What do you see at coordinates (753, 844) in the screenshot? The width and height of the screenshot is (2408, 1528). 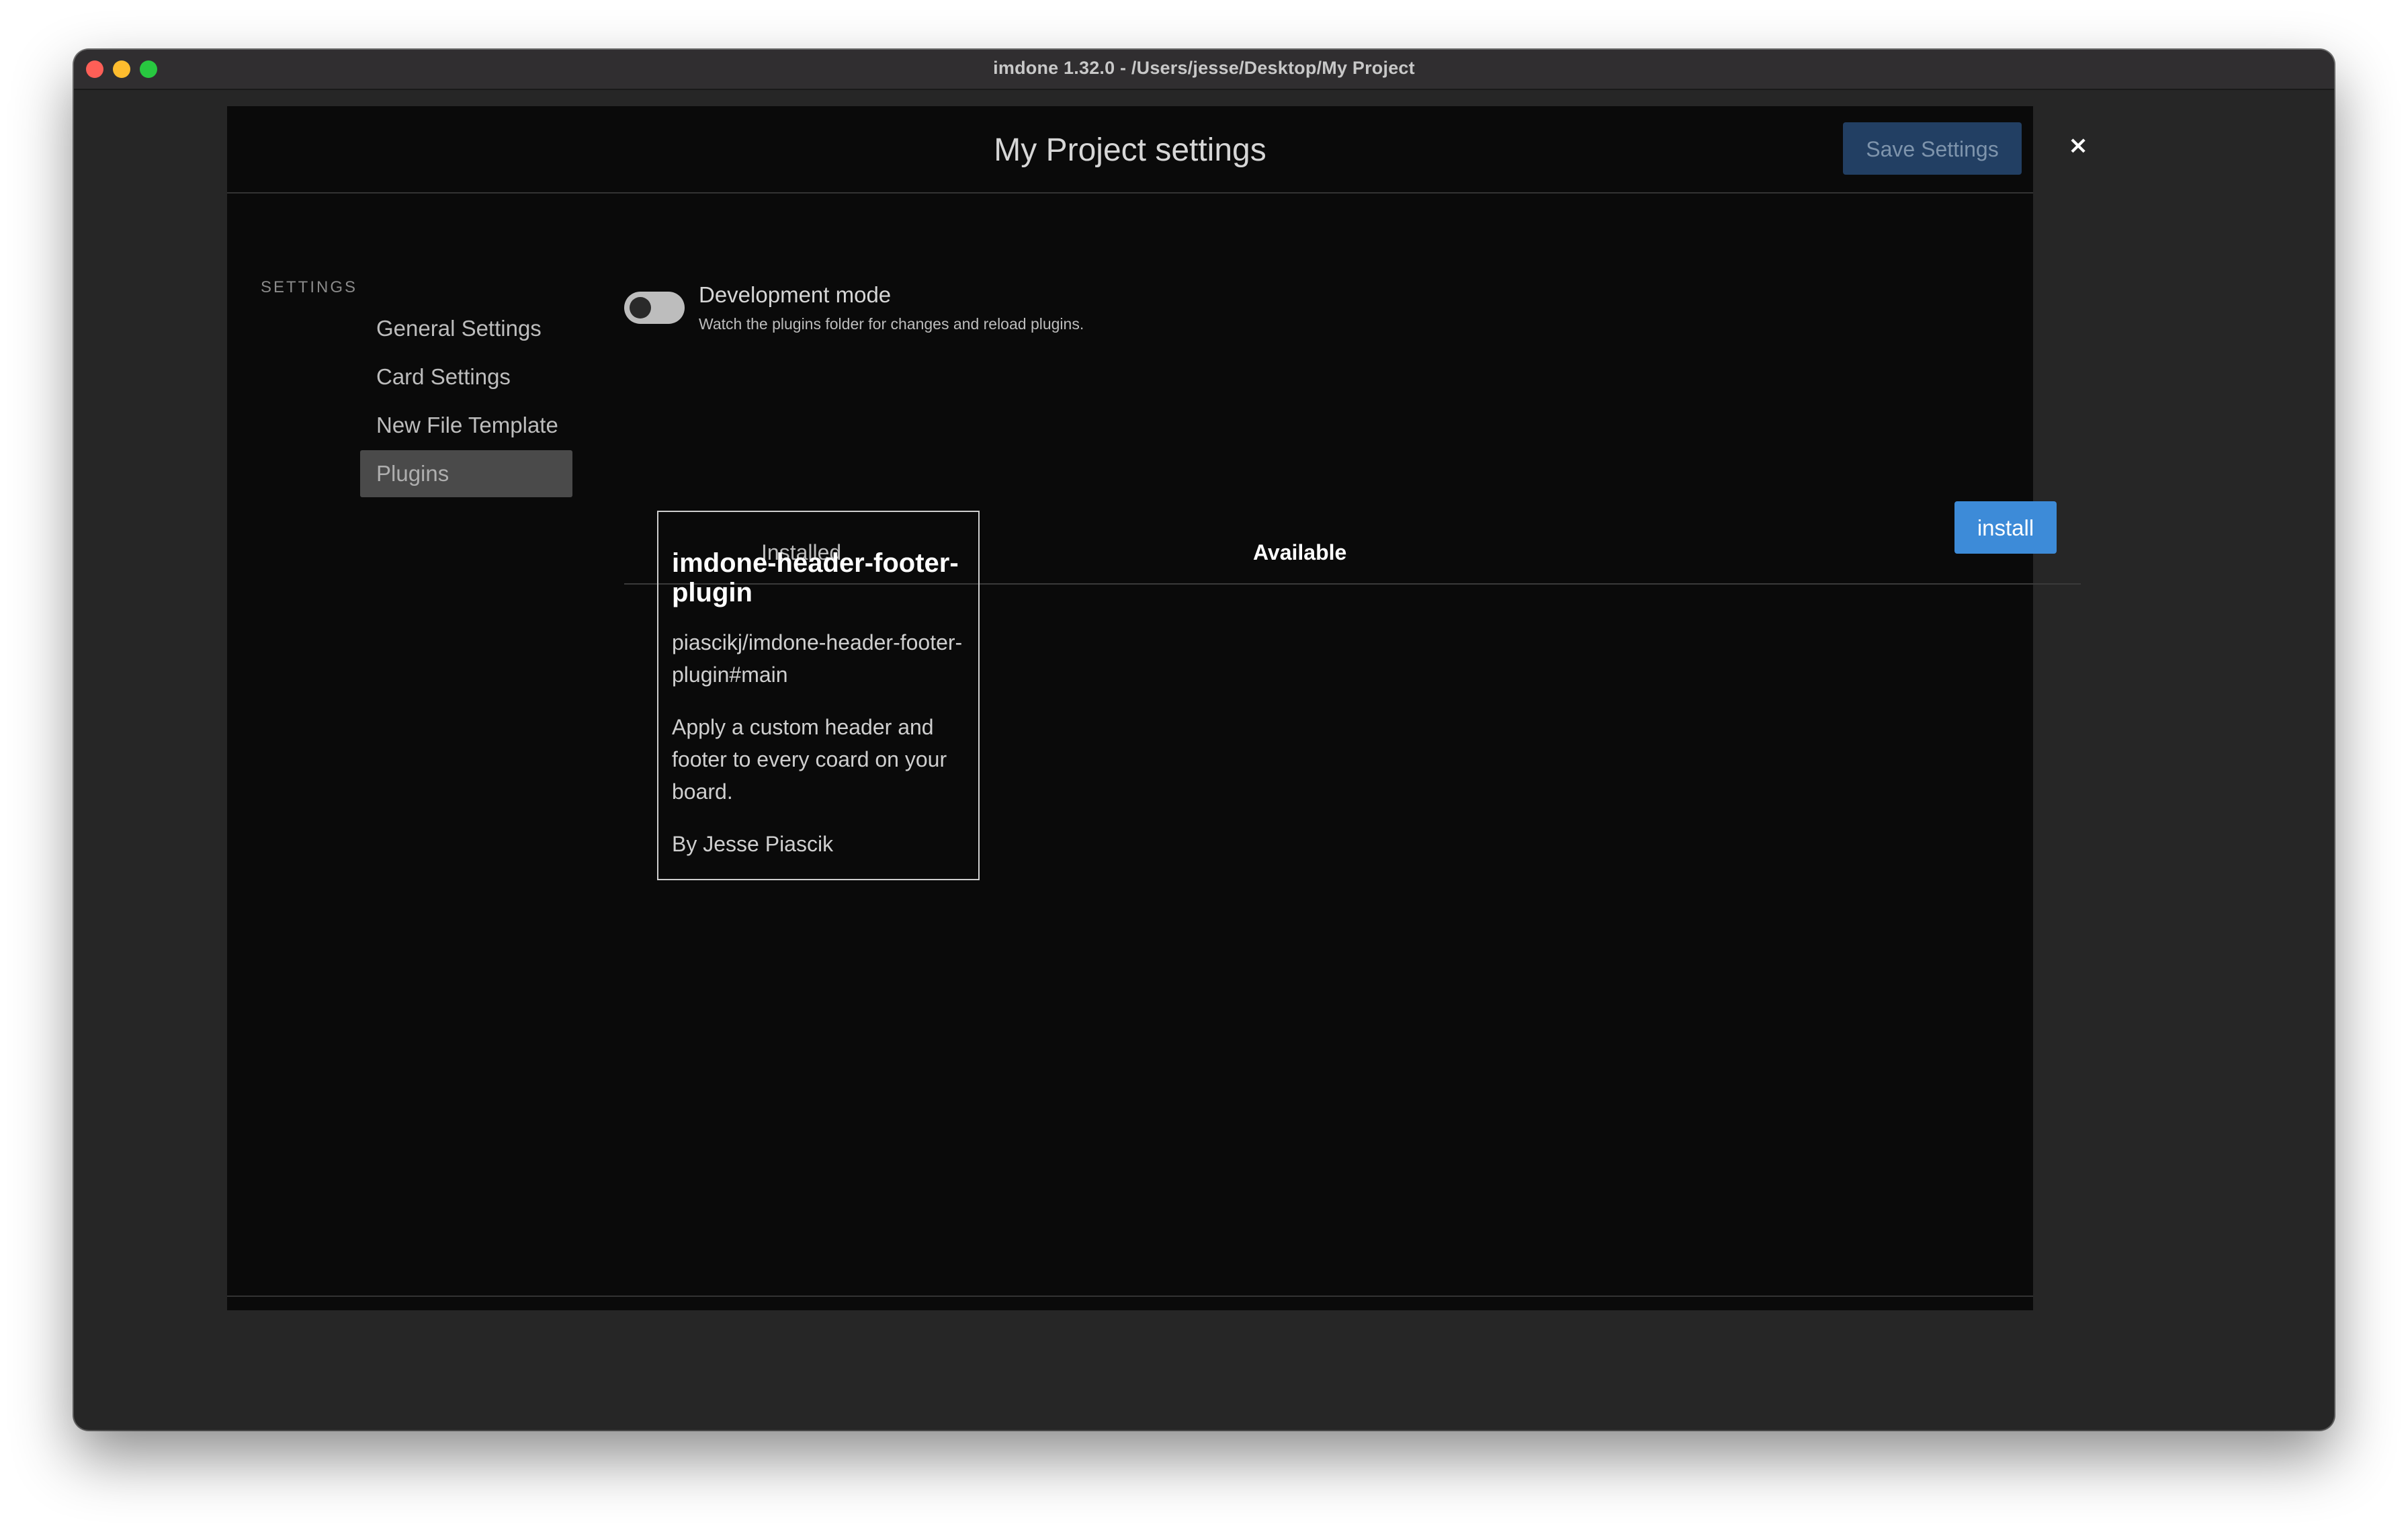 I see `plugin-author: By Jesse Piascik` at bounding box center [753, 844].